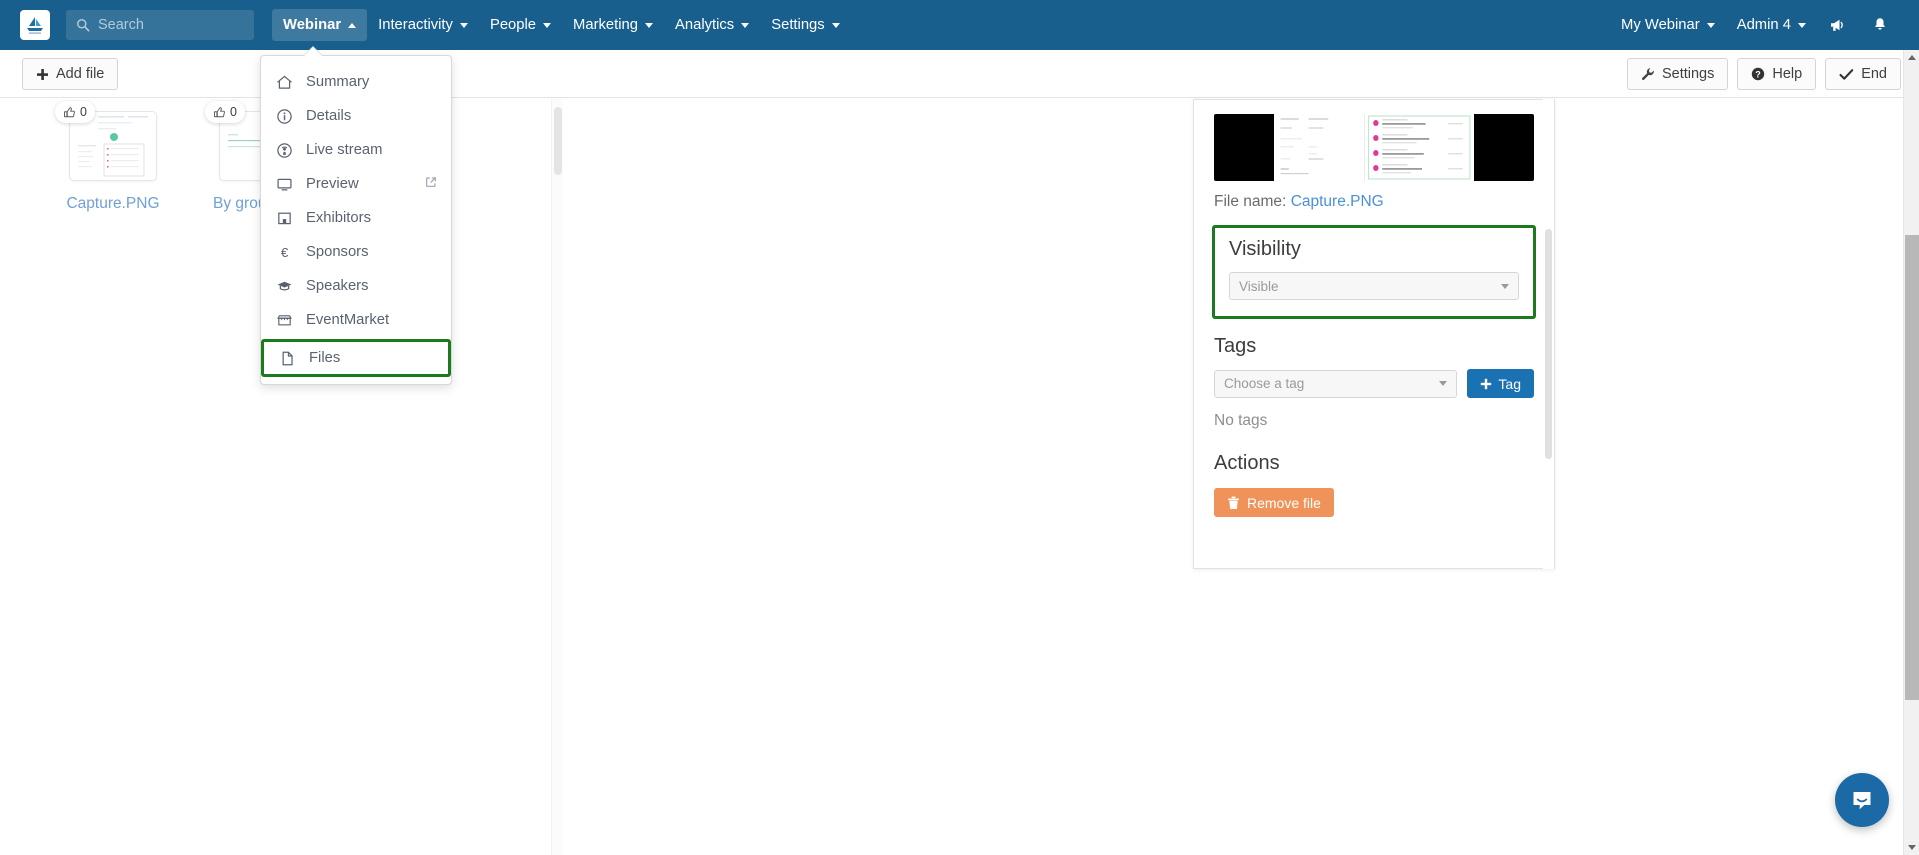 The width and height of the screenshot is (1919, 855). What do you see at coordinates (287, 358) in the screenshot?
I see `file-icon` at bounding box center [287, 358].